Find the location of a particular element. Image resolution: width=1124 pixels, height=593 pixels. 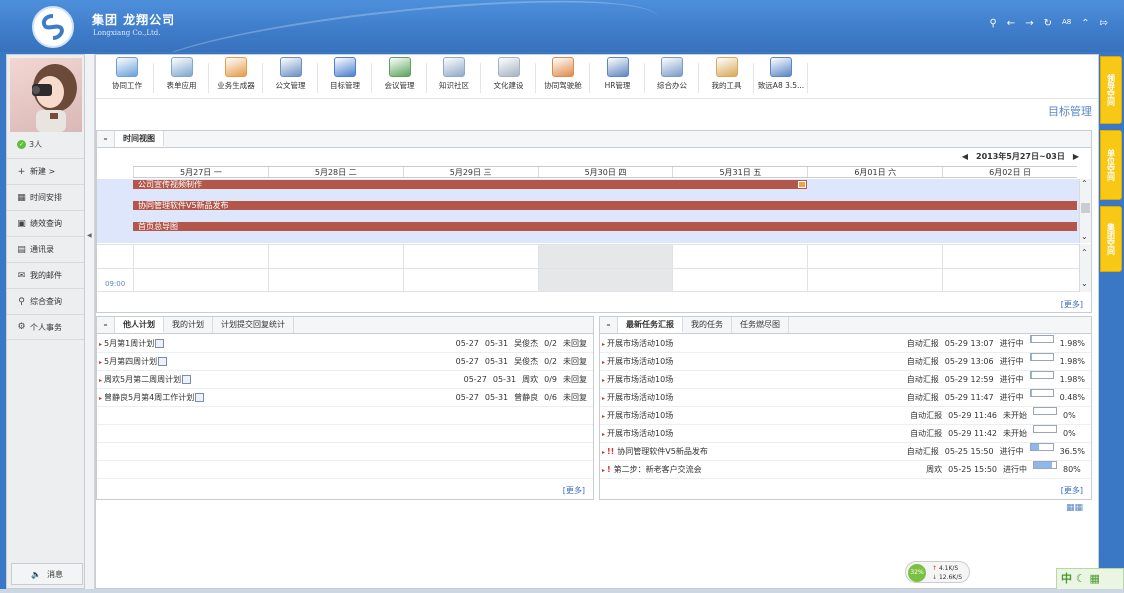

list-item: ▸!! 协同管理软件V5新品发布 自动汇报 05-25 15:50 进行中 36.5% is located at coordinates (845, 452).